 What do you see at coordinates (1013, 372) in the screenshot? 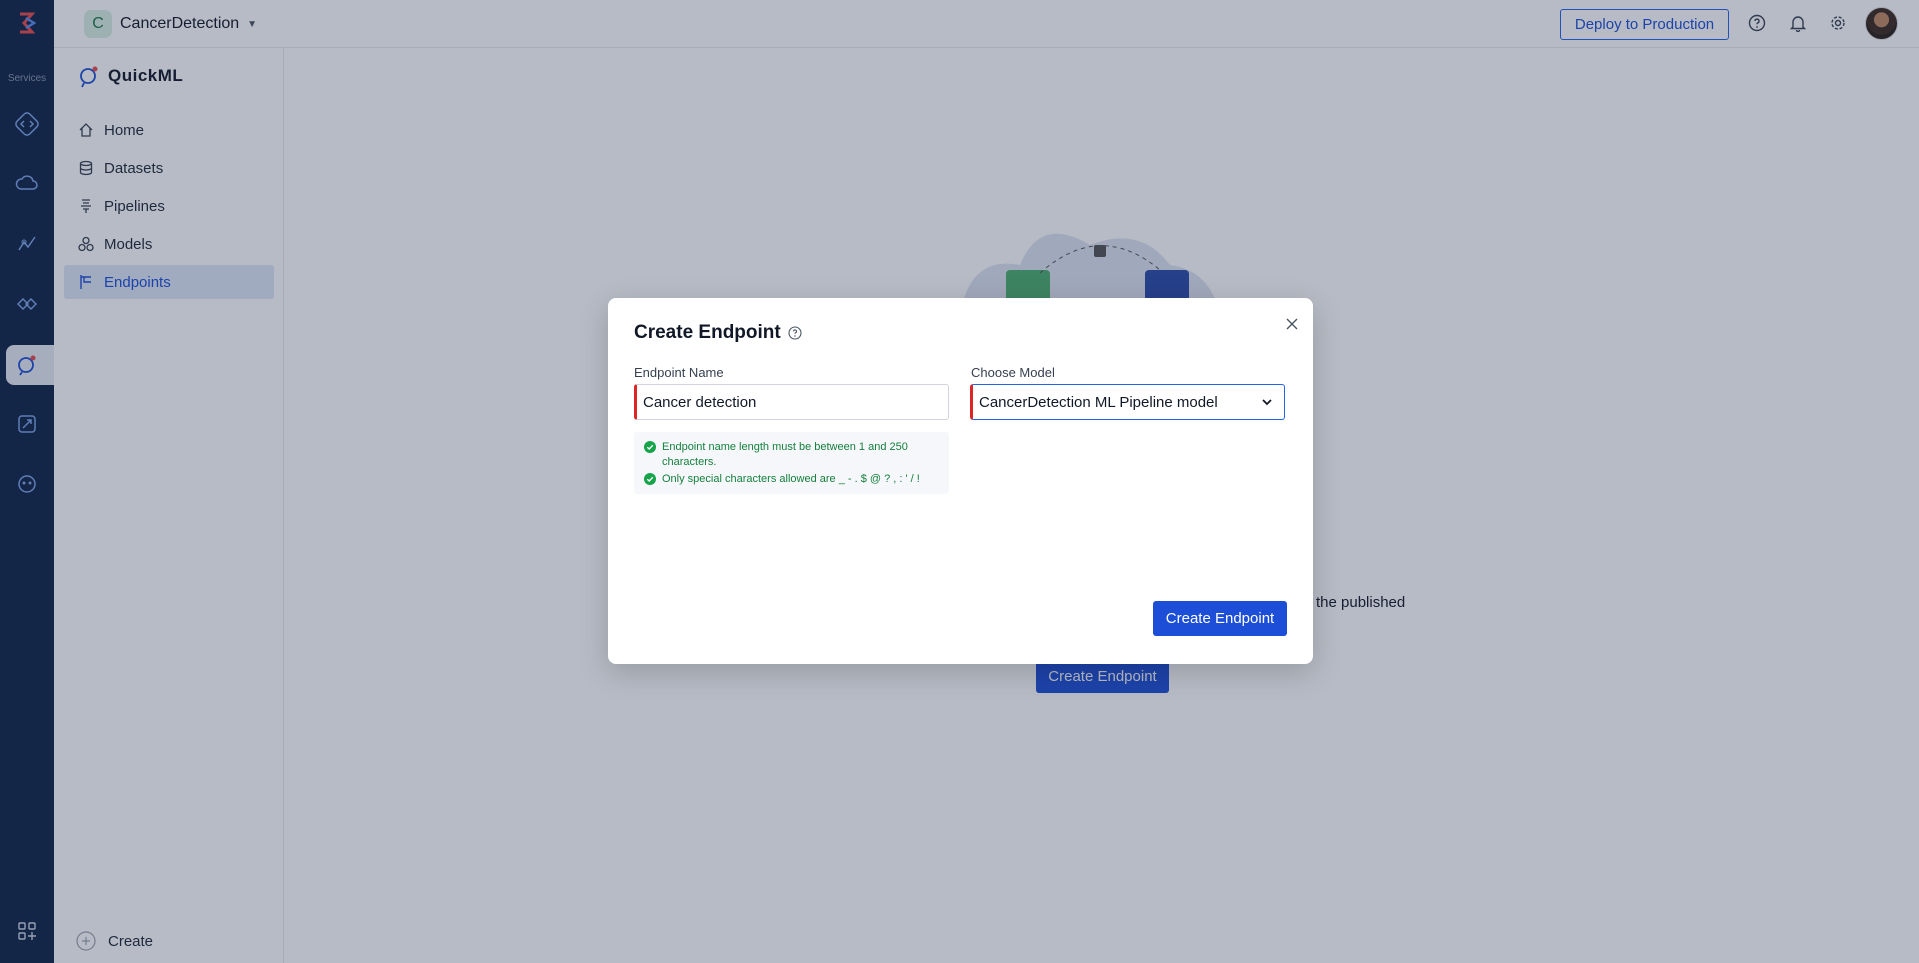
I see `choose-model-label: Choose Model` at bounding box center [1013, 372].